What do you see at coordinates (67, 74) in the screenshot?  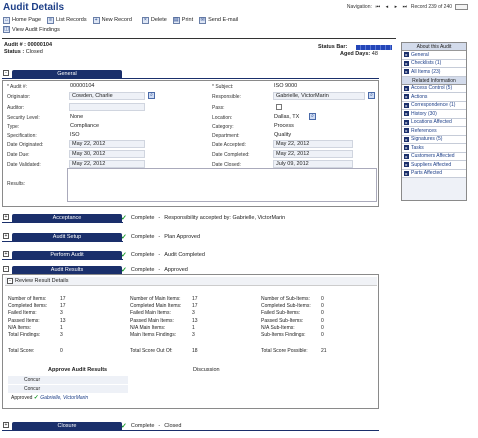 I see `tab-general: General` at bounding box center [67, 74].